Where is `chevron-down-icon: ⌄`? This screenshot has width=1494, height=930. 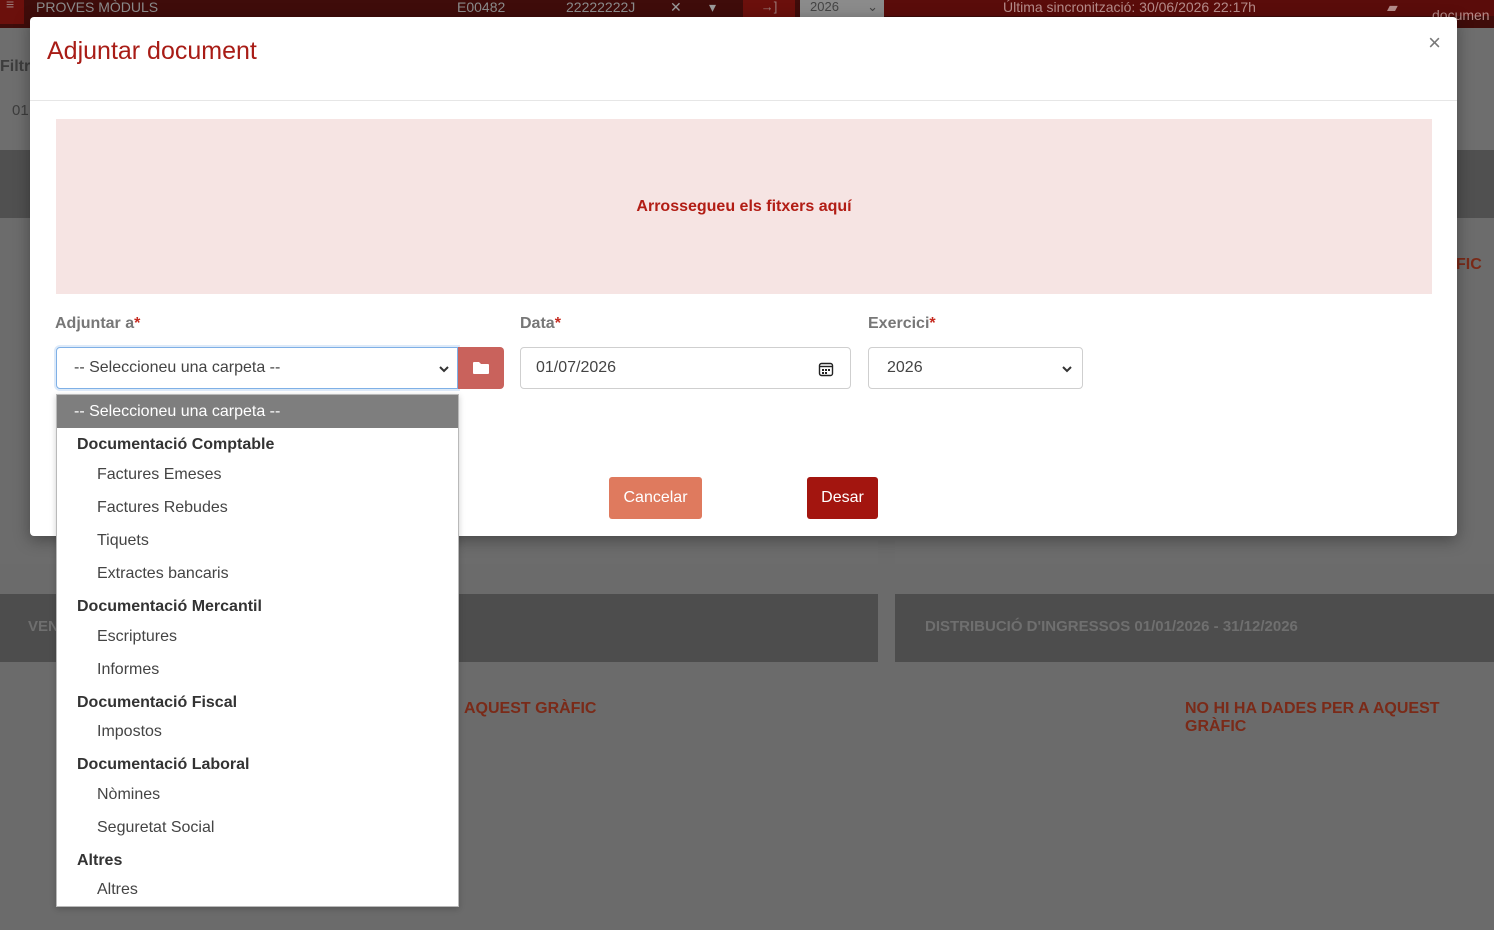
chevron-down-icon: ⌄ is located at coordinates (872, 7).